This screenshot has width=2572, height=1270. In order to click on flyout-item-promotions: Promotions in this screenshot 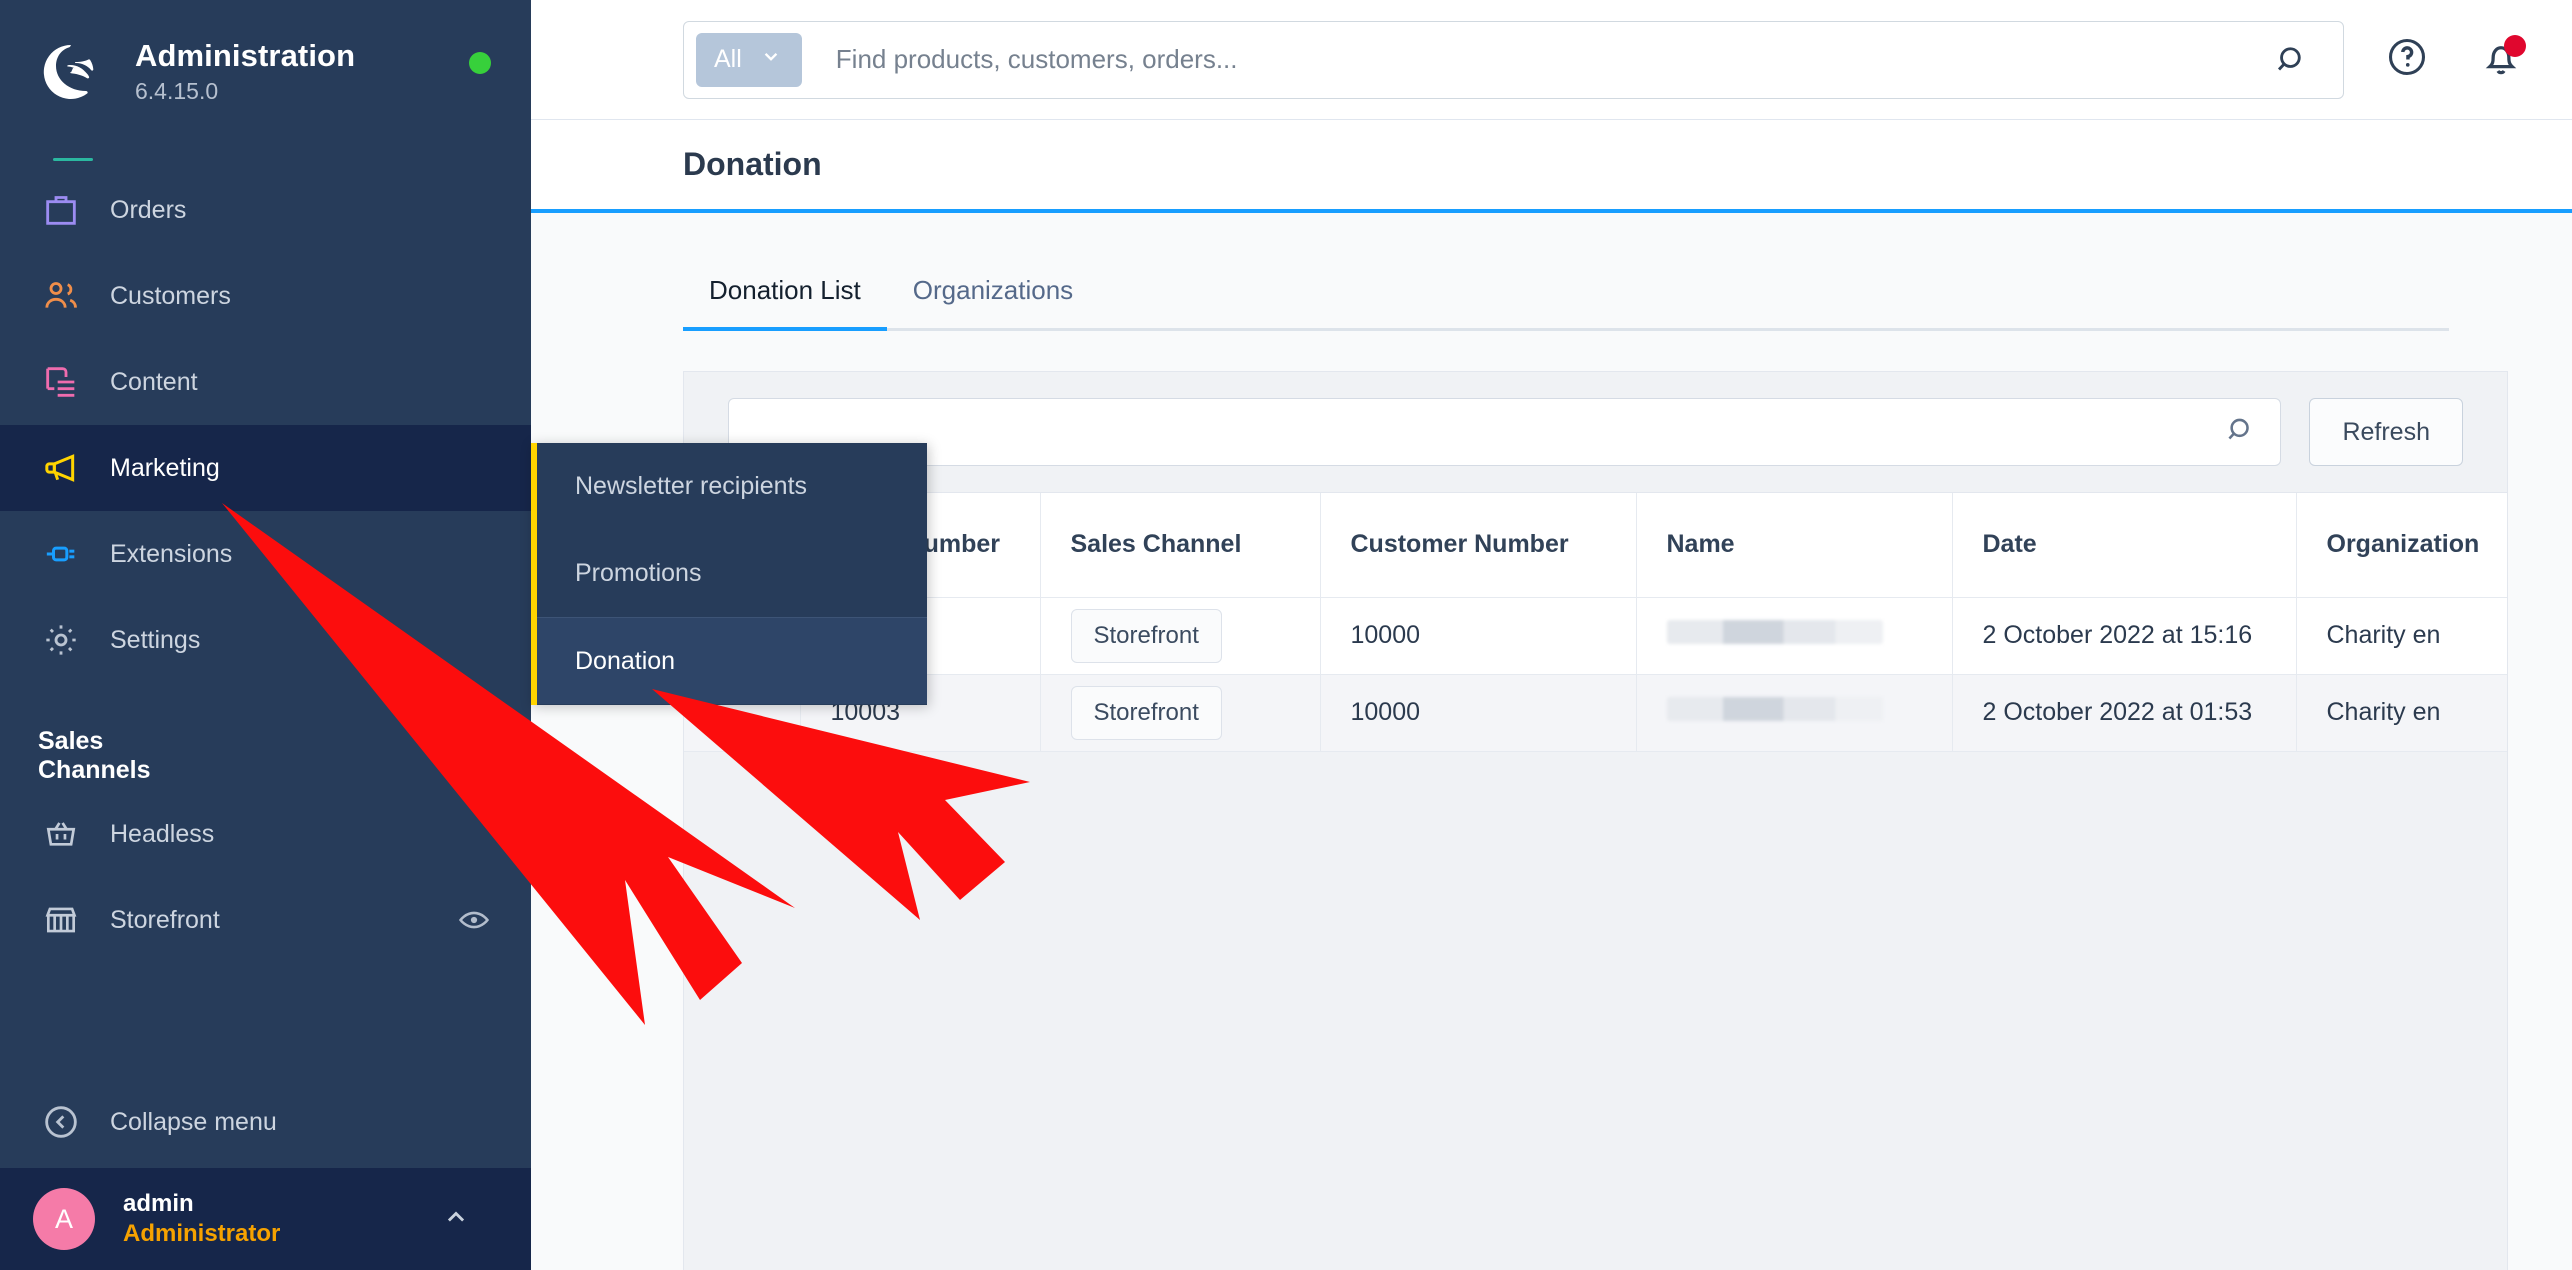, I will do `click(732, 573)`.